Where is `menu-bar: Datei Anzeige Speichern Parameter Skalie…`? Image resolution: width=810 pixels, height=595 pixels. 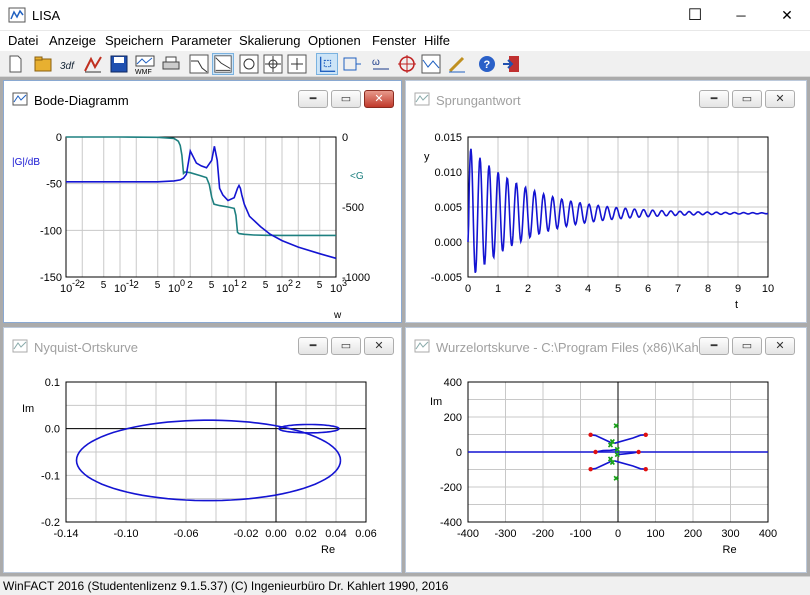
menu-bar: Datei Anzeige Speichern Parameter Skalie… is located at coordinates (405, 41).